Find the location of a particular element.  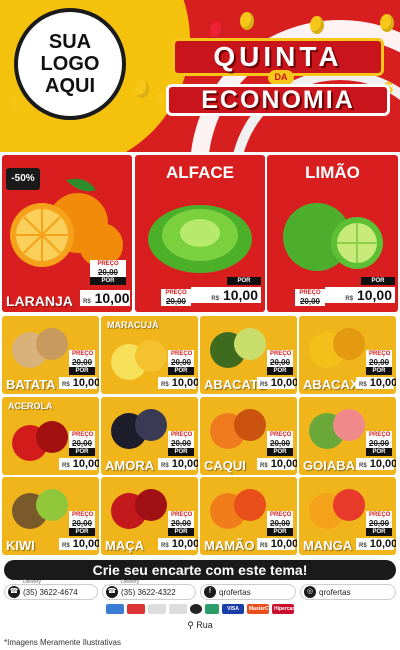

product-name: ACEROLA is located at coordinates (30, 406).